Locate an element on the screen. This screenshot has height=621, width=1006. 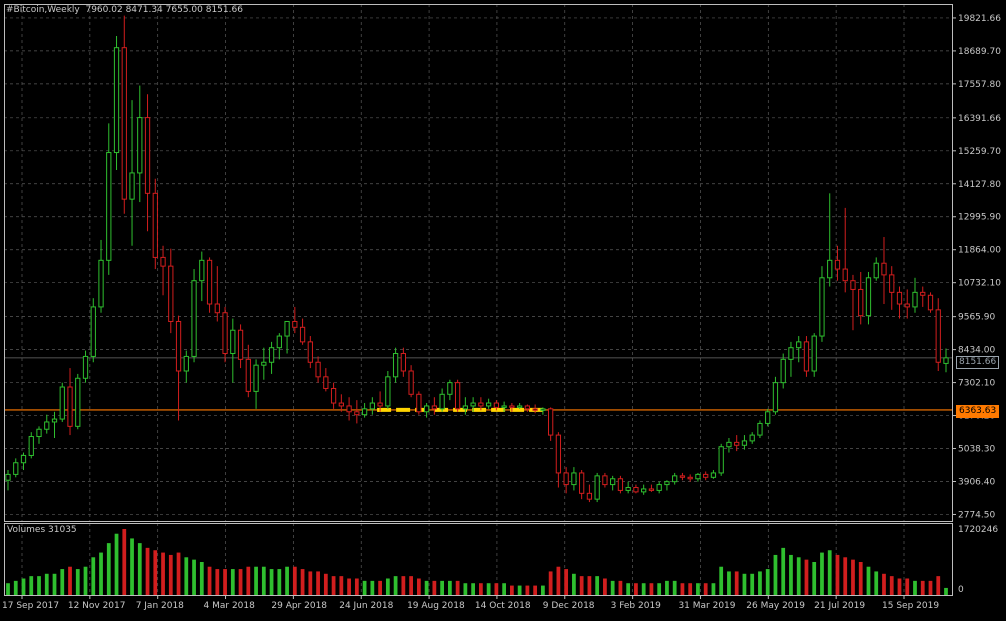
time-axis-label: 19 Aug 2018 is located at coordinates (436, 606).